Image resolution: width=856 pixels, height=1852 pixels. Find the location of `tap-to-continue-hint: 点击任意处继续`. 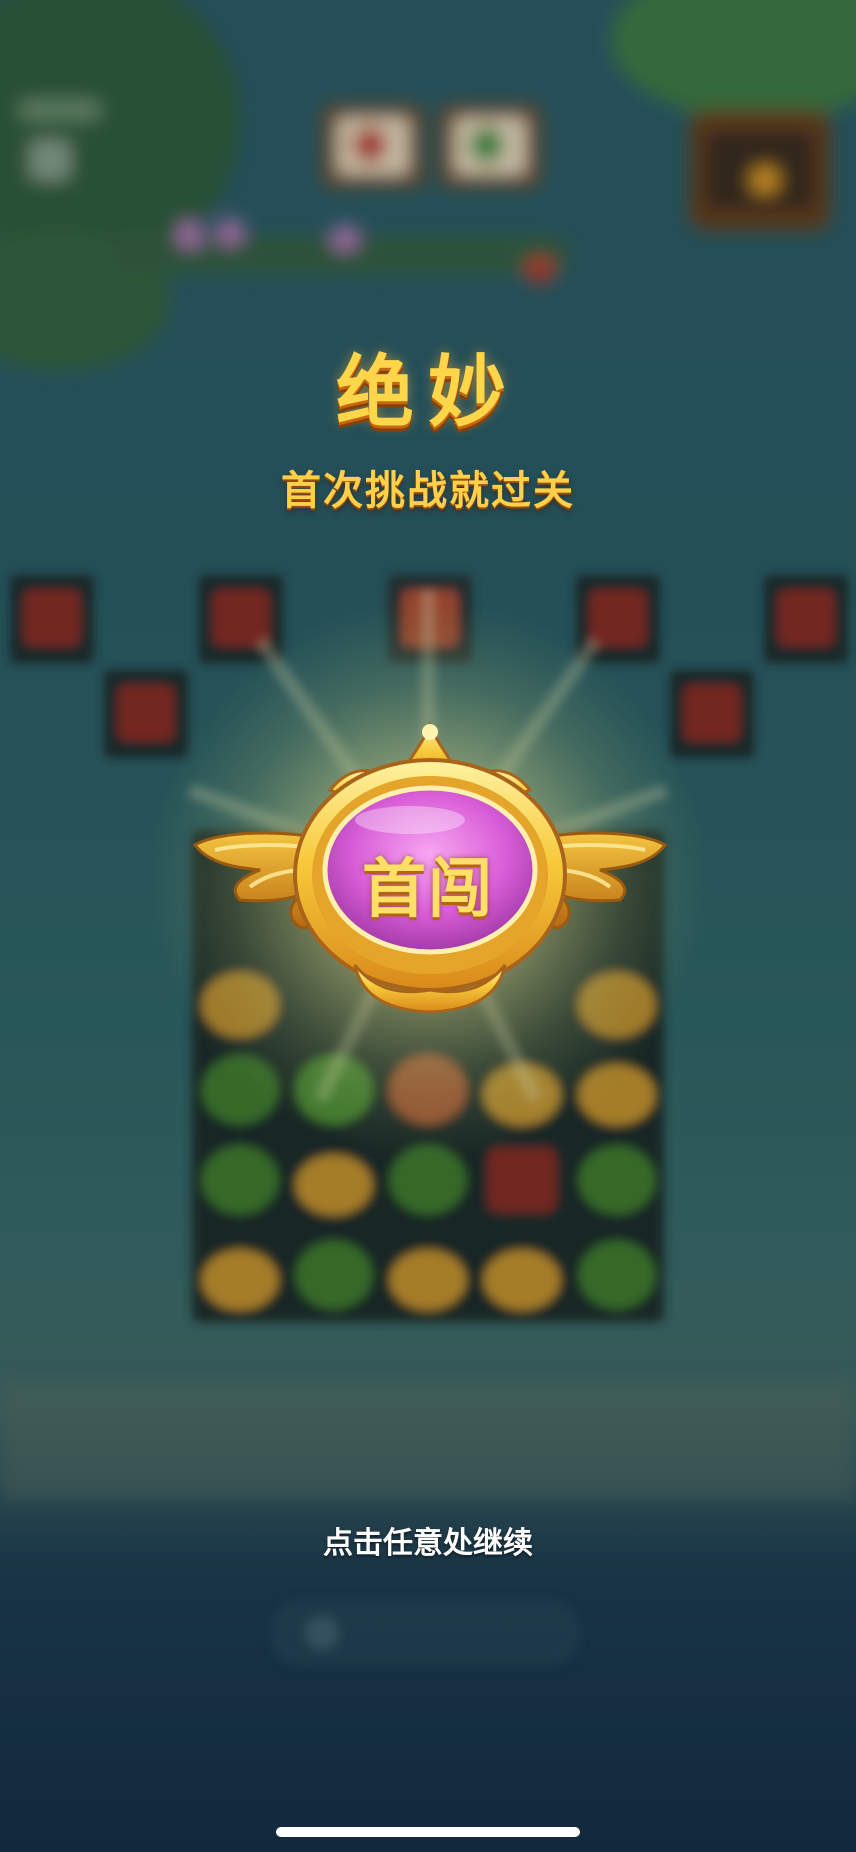

tap-to-continue-hint: 点击任意处继续 is located at coordinates (428, 1540).